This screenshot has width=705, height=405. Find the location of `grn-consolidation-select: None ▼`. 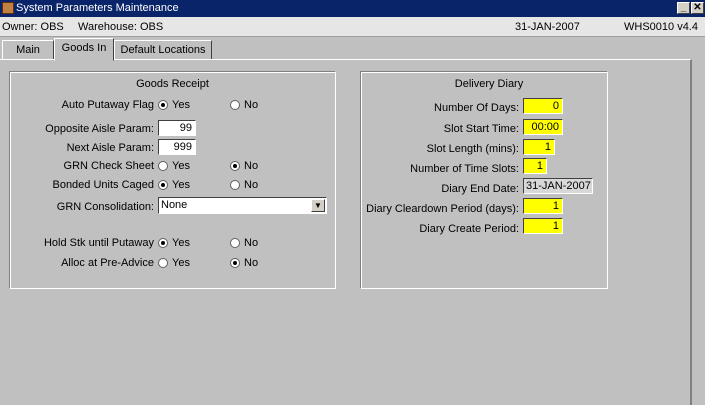

grn-consolidation-select: None ▼ is located at coordinates (242, 205).